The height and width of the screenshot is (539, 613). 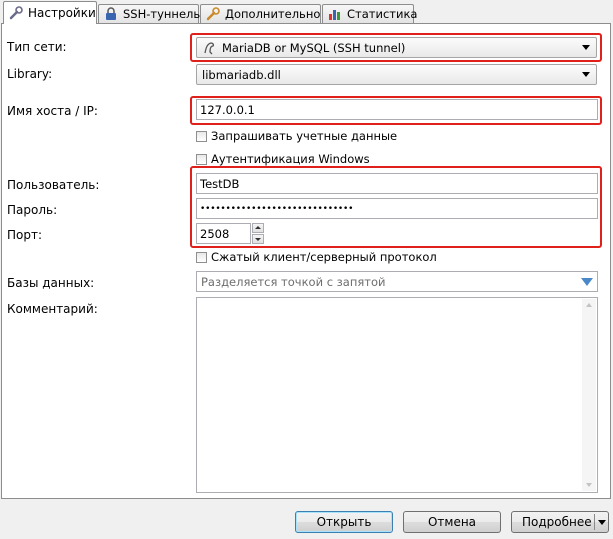 I want to click on more-button-label: Подробнее, so click(x=557, y=522).